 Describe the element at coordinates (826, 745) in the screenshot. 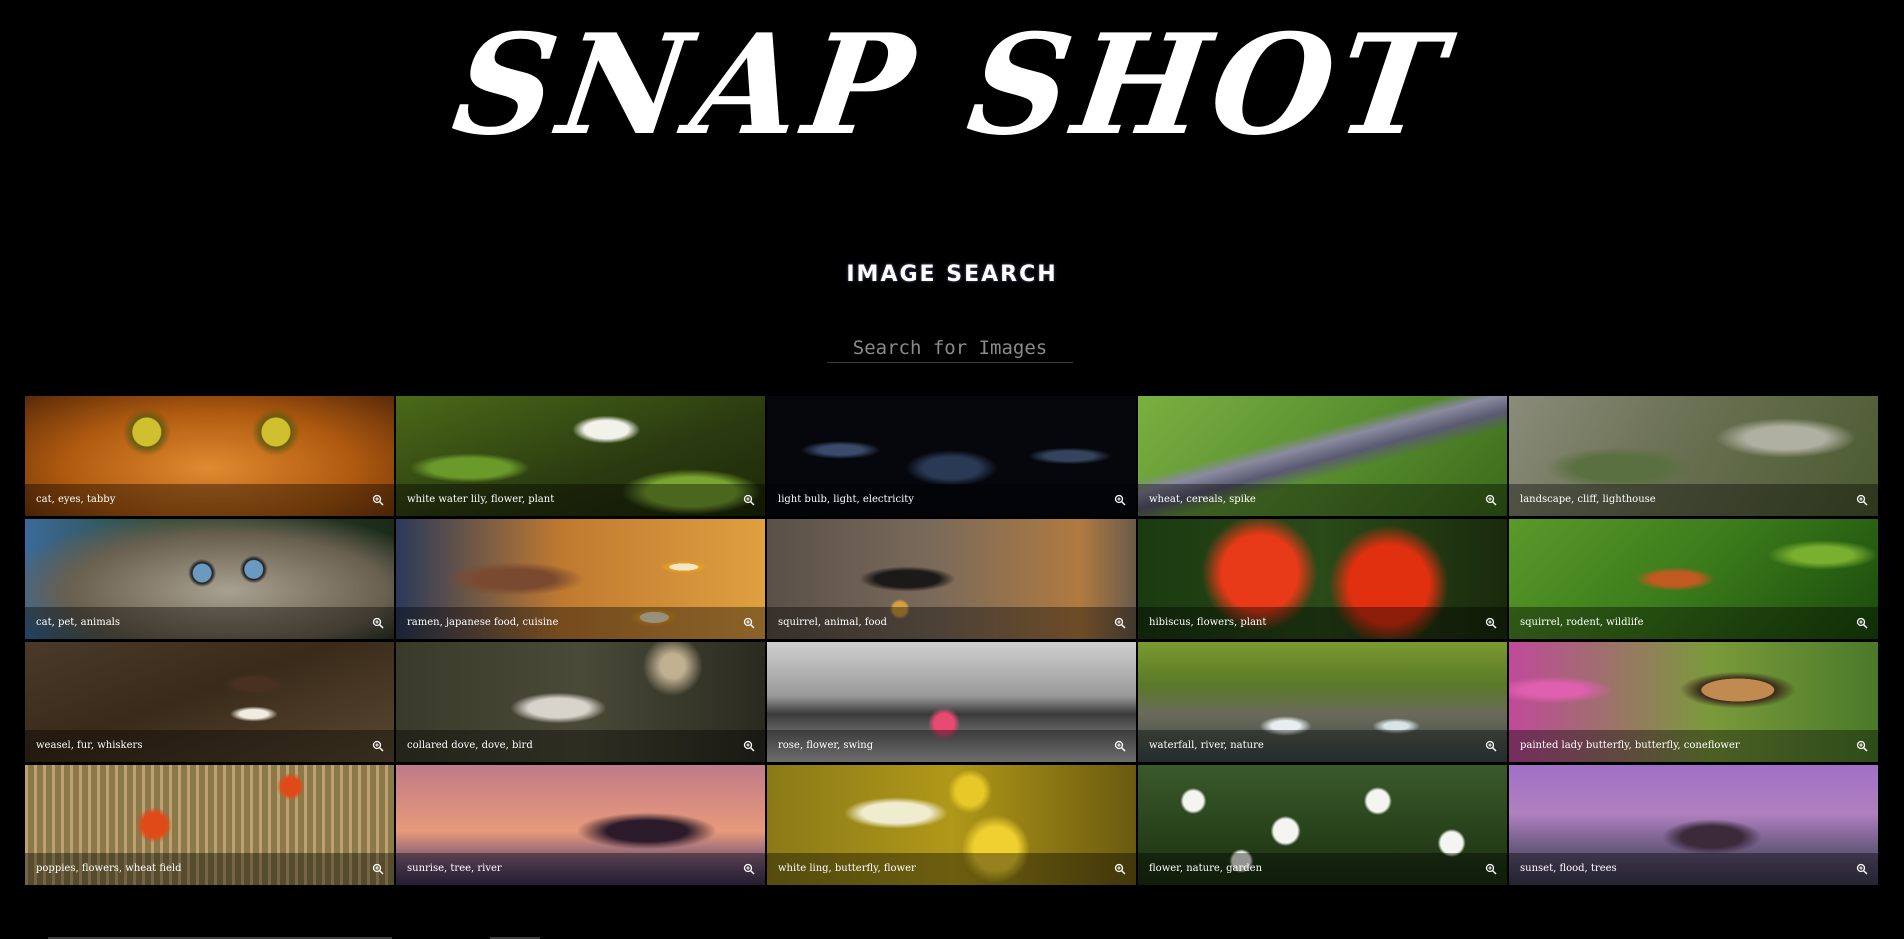

I see `result-caption: rose, flower, swing` at that location.